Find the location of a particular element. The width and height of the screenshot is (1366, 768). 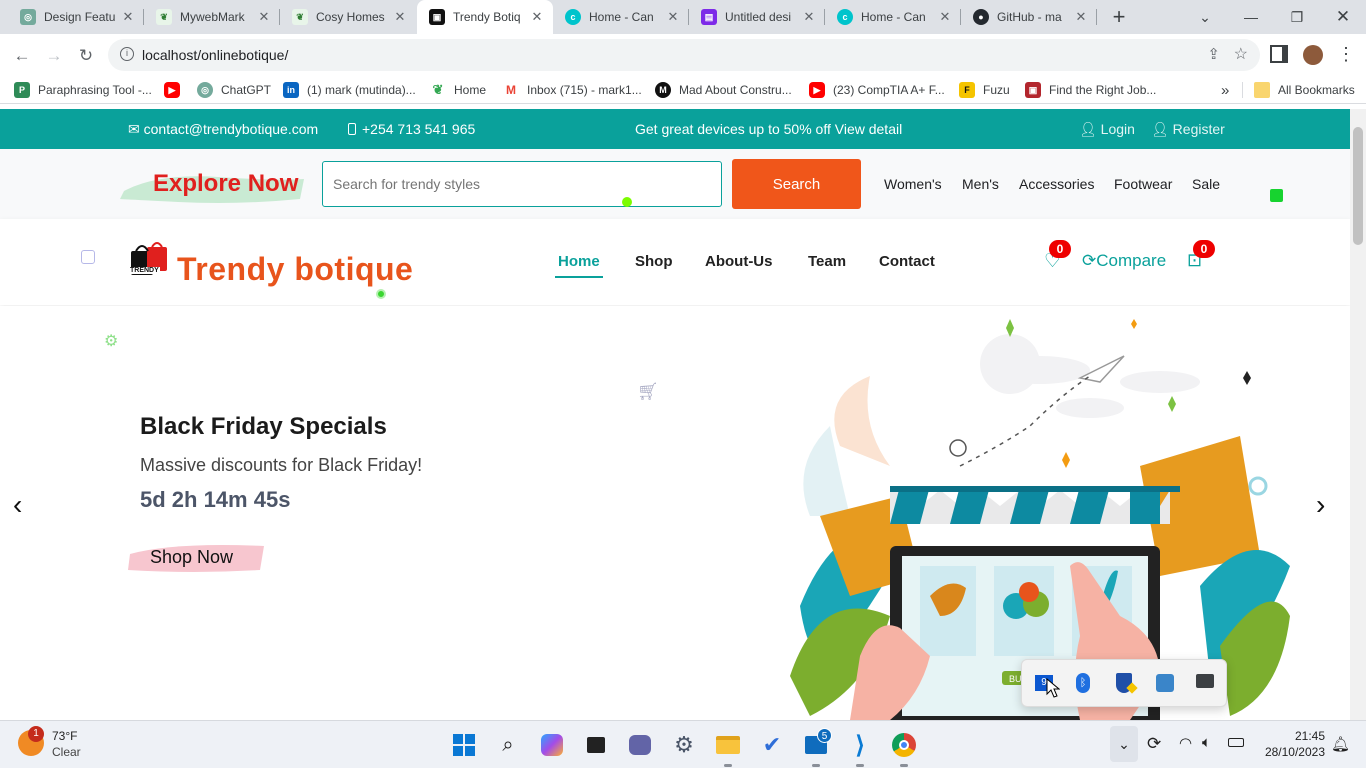

clock-time: 21:45 is located at coordinates (1293, 736).